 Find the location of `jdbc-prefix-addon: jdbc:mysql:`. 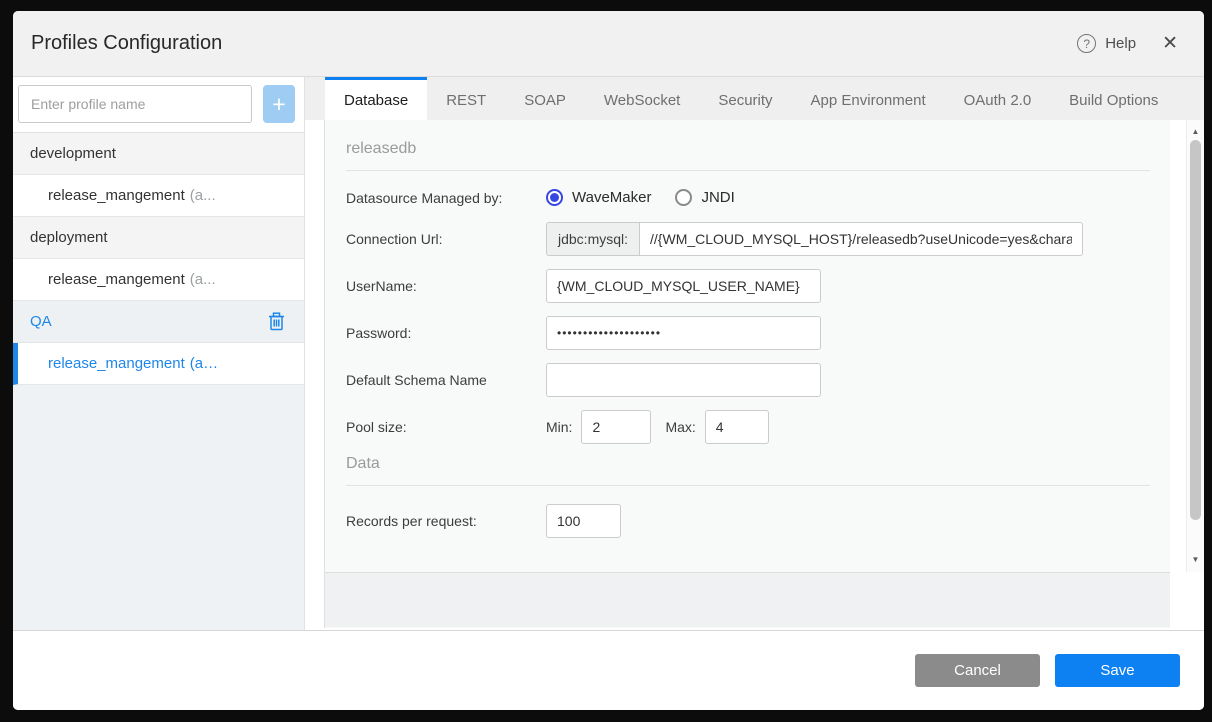

jdbc-prefix-addon: jdbc:mysql: is located at coordinates (593, 239).